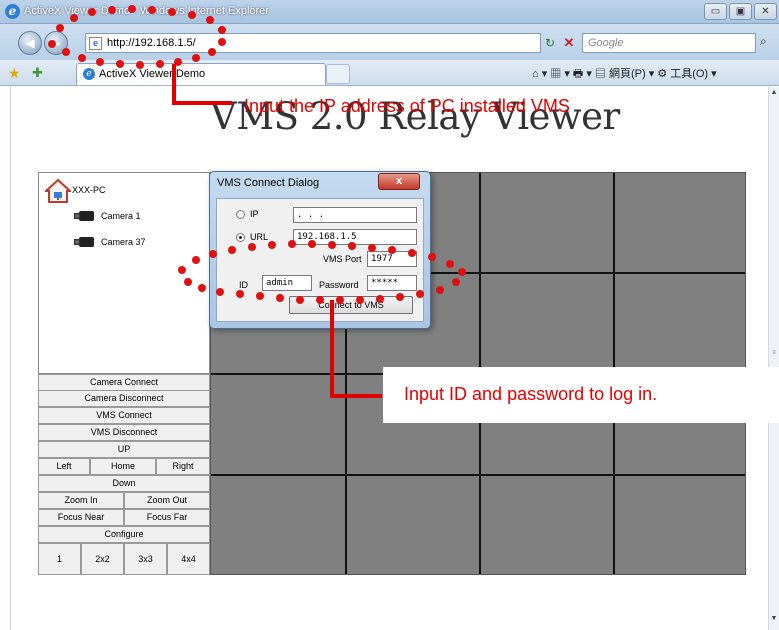 The width and height of the screenshot is (779, 630). I want to click on annotation-login-note: Input ID and password to log in., so click(531, 394).